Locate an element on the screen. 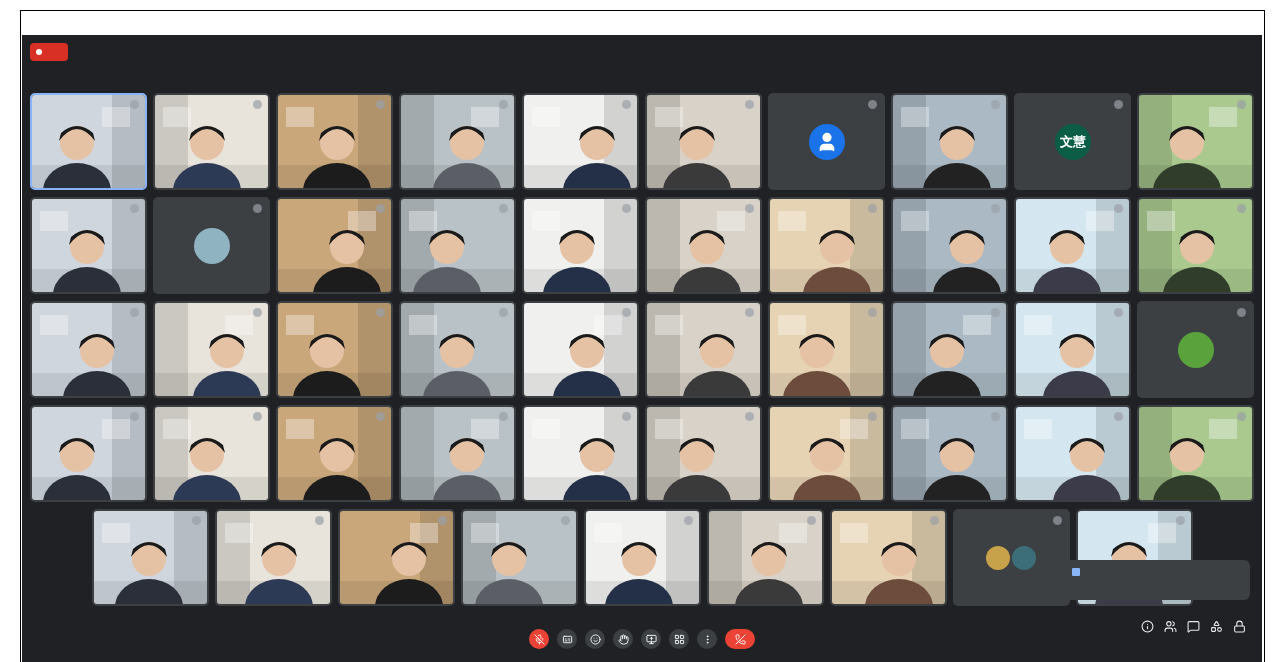  captions-button is located at coordinates (567, 639).